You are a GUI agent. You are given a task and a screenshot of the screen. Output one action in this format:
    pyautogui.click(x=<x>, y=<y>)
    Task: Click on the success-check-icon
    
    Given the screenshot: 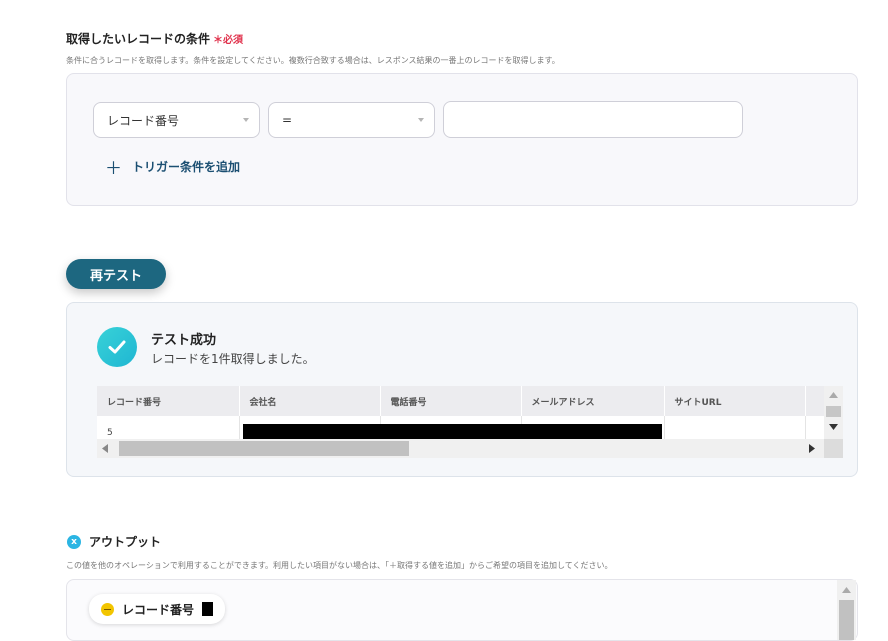 What is the action you would take?
    pyautogui.click(x=117, y=347)
    